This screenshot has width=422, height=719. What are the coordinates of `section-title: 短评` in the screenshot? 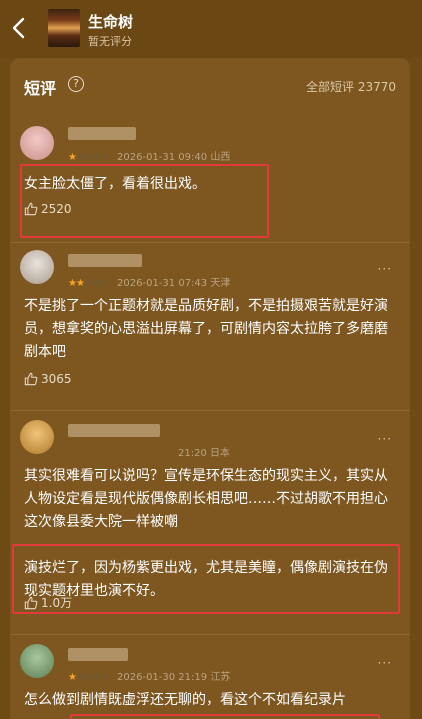 It's located at (40, 88).